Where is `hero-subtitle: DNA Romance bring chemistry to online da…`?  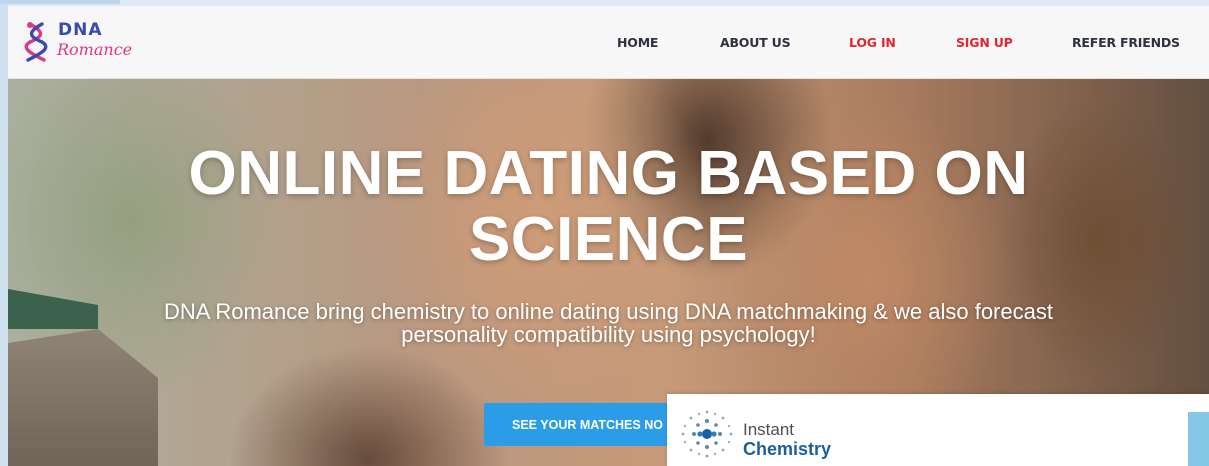 hero-subtitle: DNA Romance bring chemistry to online da… is located at coordinates (608, 323).